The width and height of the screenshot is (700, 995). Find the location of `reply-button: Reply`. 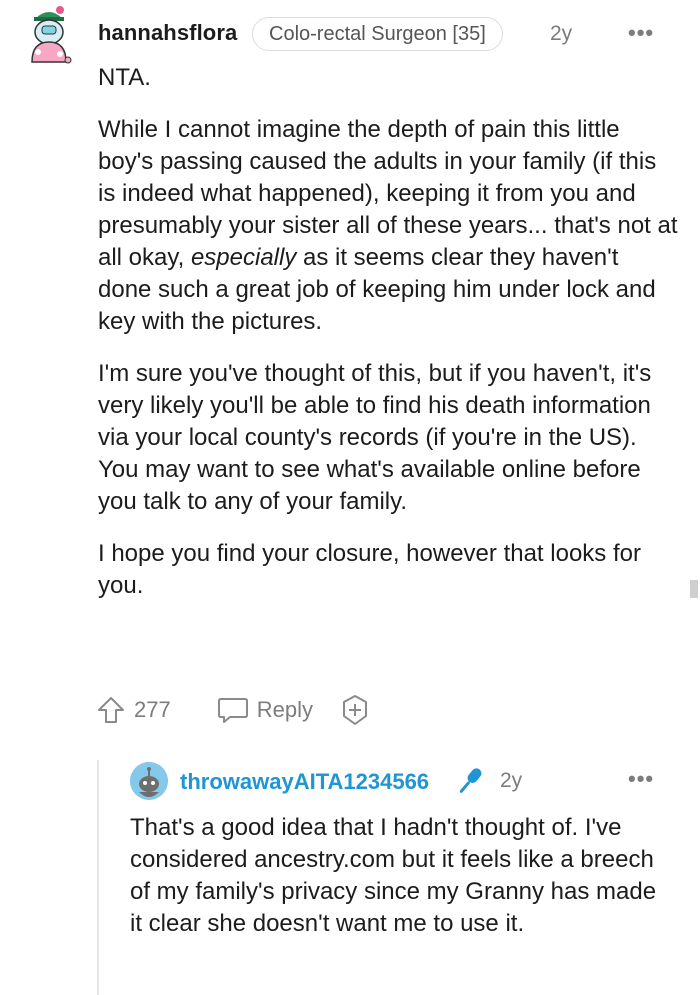

reply-button: Reply is located at coordinates (265, 710).